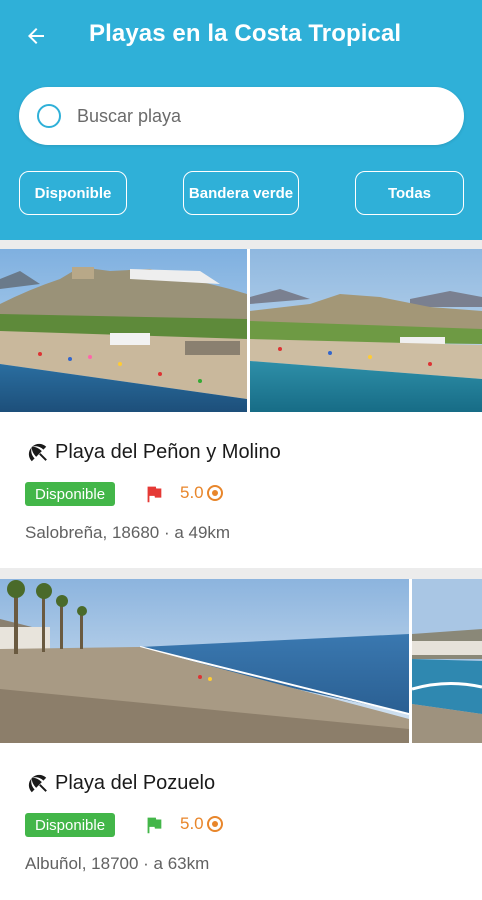  What do you see at coordinates (245, 33) in the screenshot?
I see `page-title: Playas en la Costa Tropical` at bounding box center [245, 33].